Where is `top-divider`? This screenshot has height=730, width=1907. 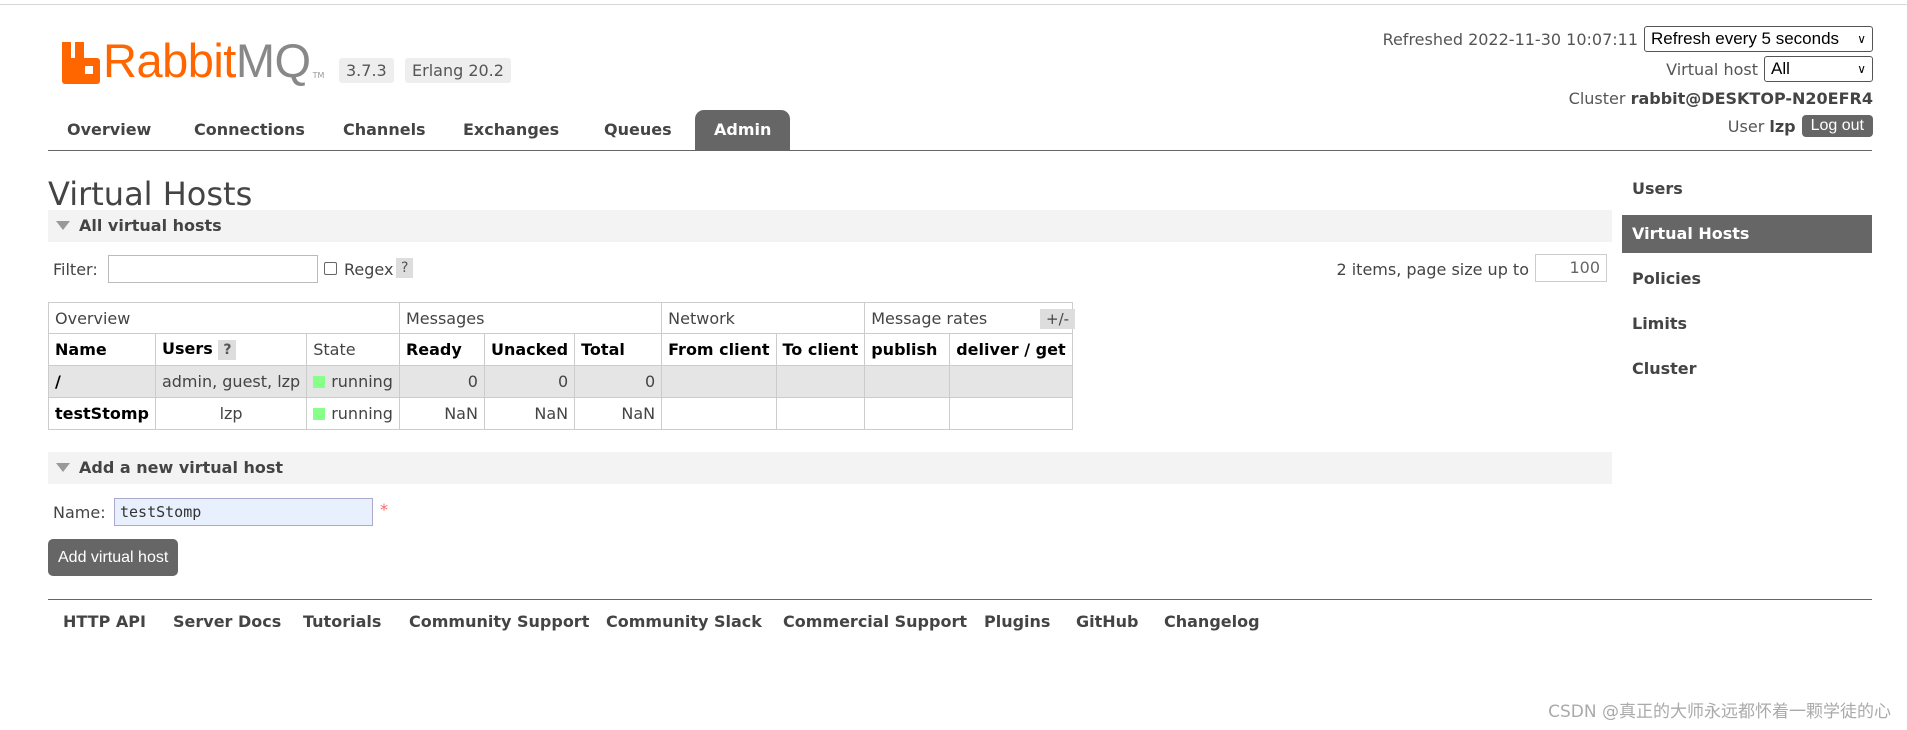 top-divider is located at coordinates (953, 4).